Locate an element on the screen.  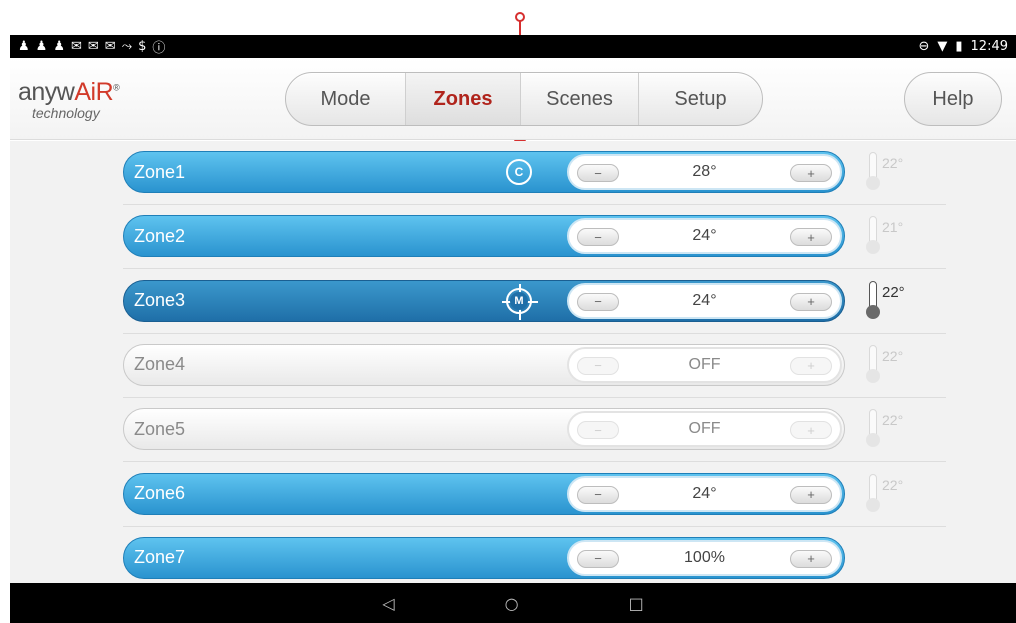
zone-row: Zone1 C − 28° + 22° is located at coordinates (513, 173).